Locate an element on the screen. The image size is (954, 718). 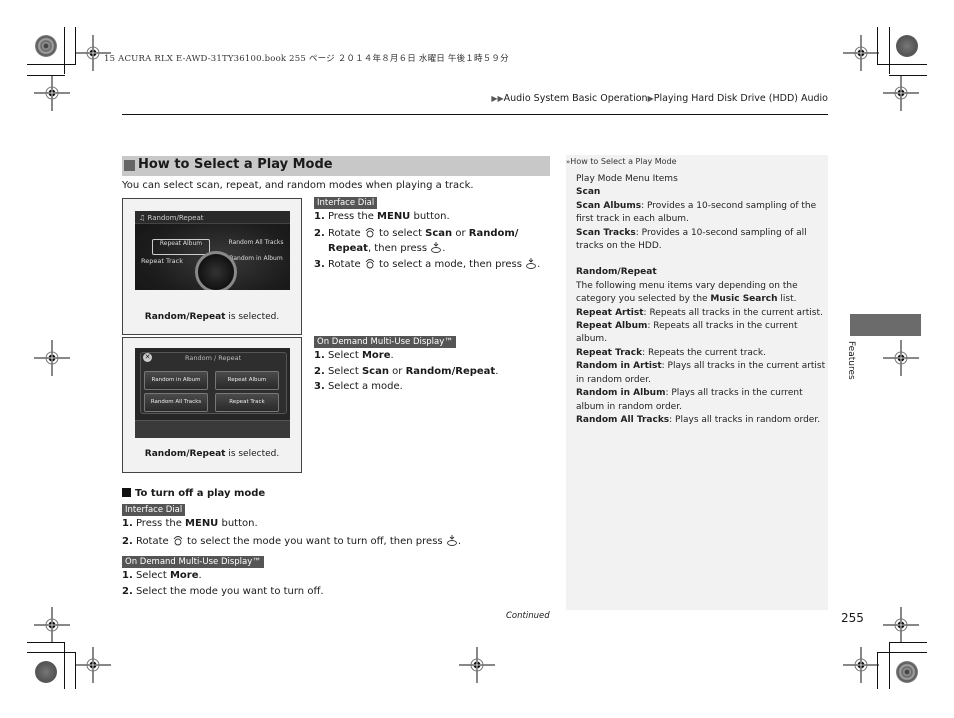
screen-button: Random All Tracks is located at coordinates (176, 402).